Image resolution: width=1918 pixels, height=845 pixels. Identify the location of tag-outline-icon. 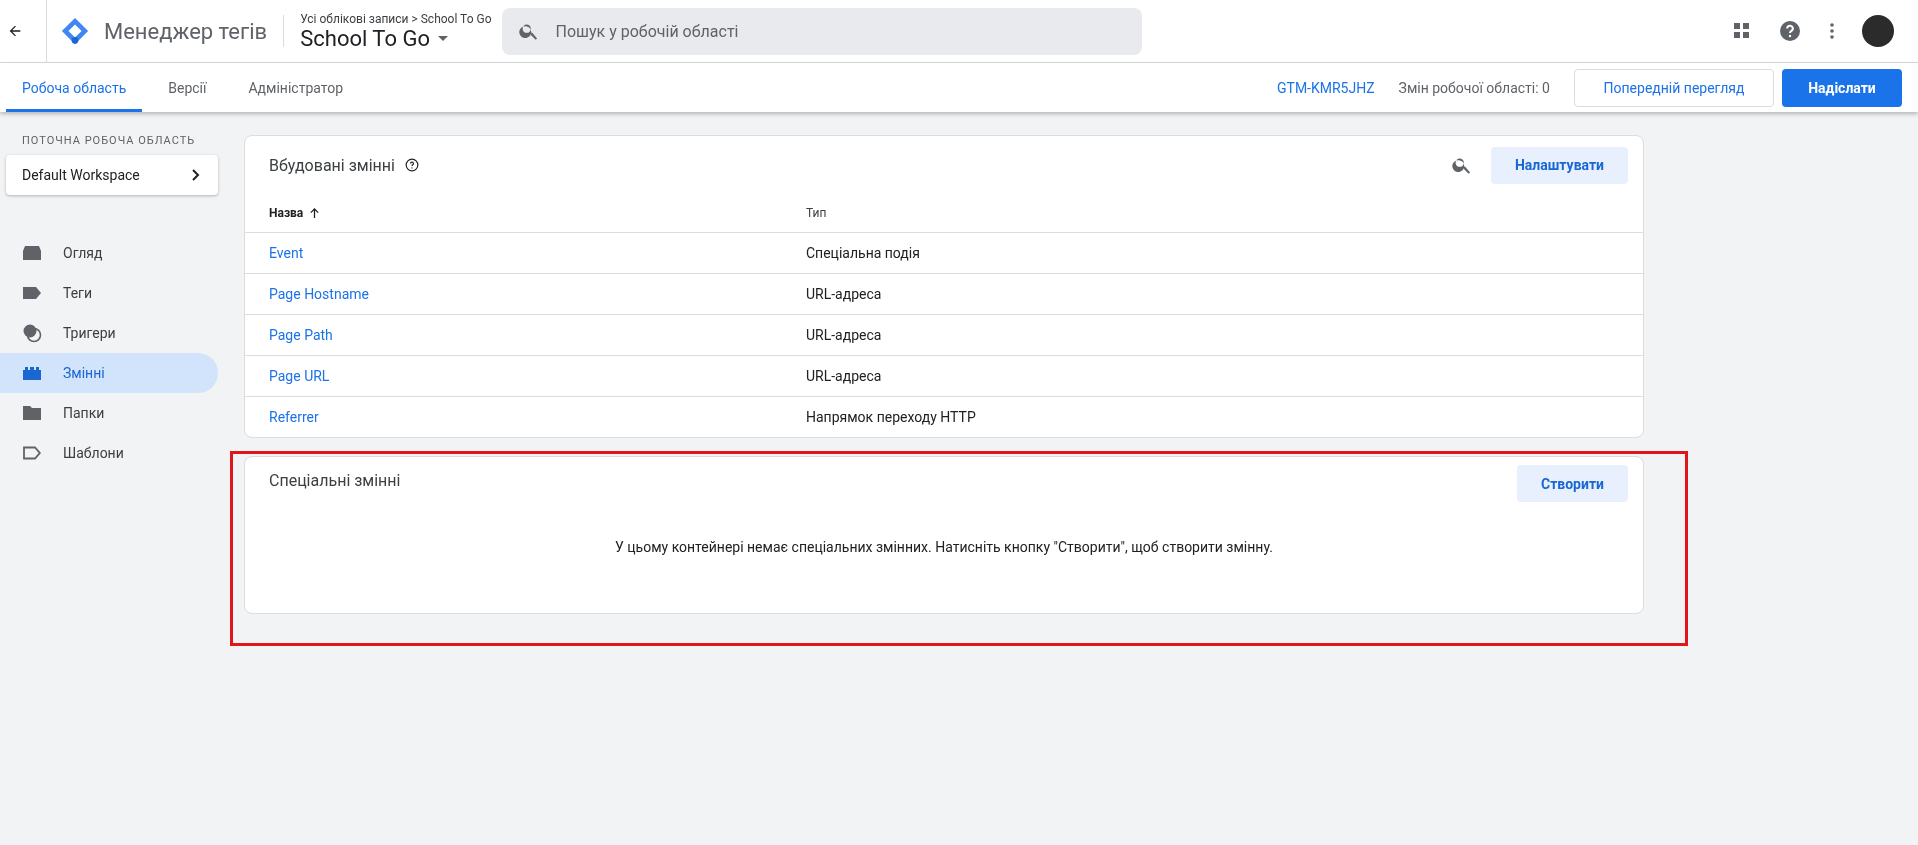
(32, 453).